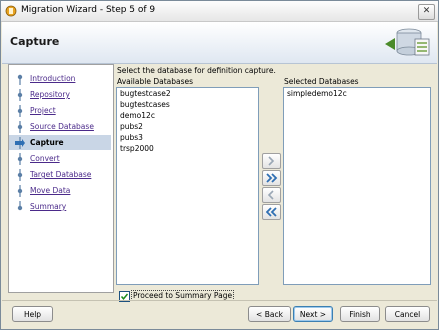  What do you see at coordinates (269, 314) in the screenshot?
I see `back-button: < Back` at bounding box center [269, 314].